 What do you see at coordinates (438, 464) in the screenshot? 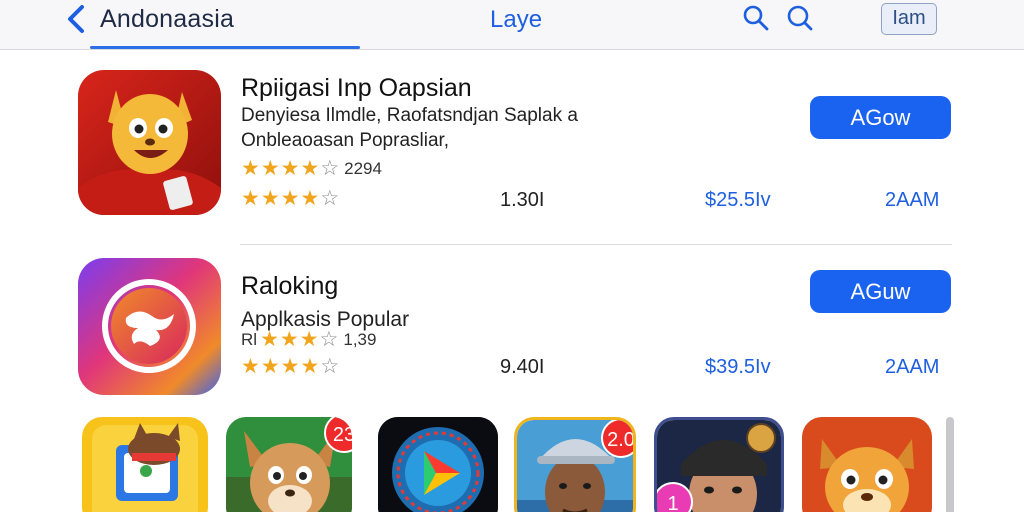
I see `play-compass-icon` at bounding box center [438, 464].